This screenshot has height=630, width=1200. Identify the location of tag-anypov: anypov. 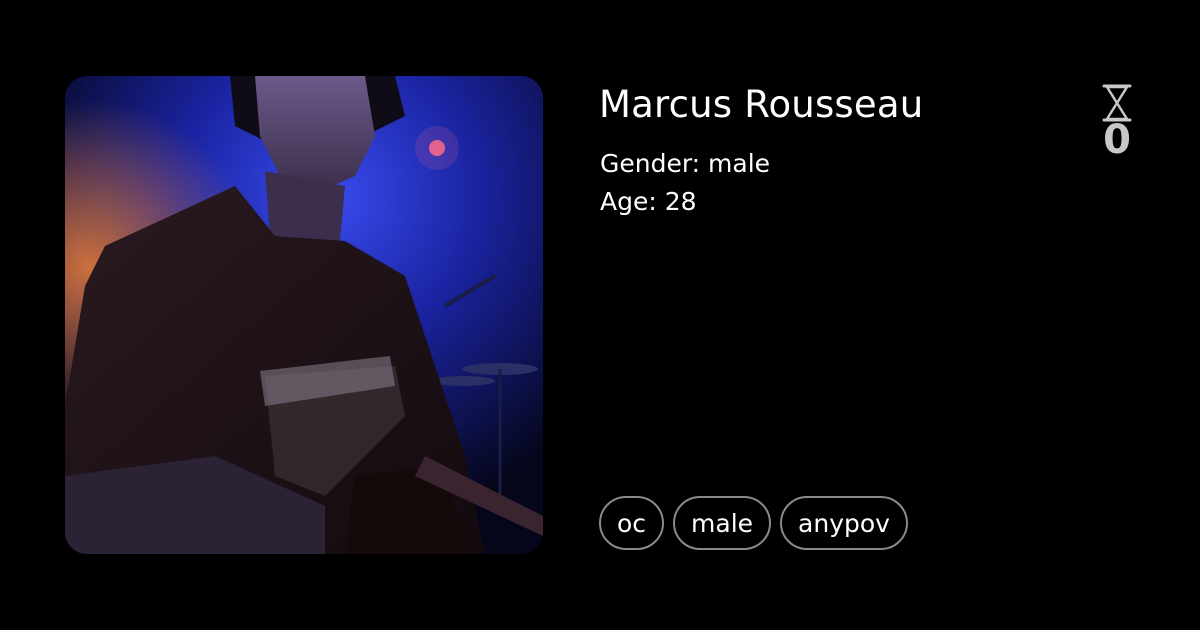
(844, 523).